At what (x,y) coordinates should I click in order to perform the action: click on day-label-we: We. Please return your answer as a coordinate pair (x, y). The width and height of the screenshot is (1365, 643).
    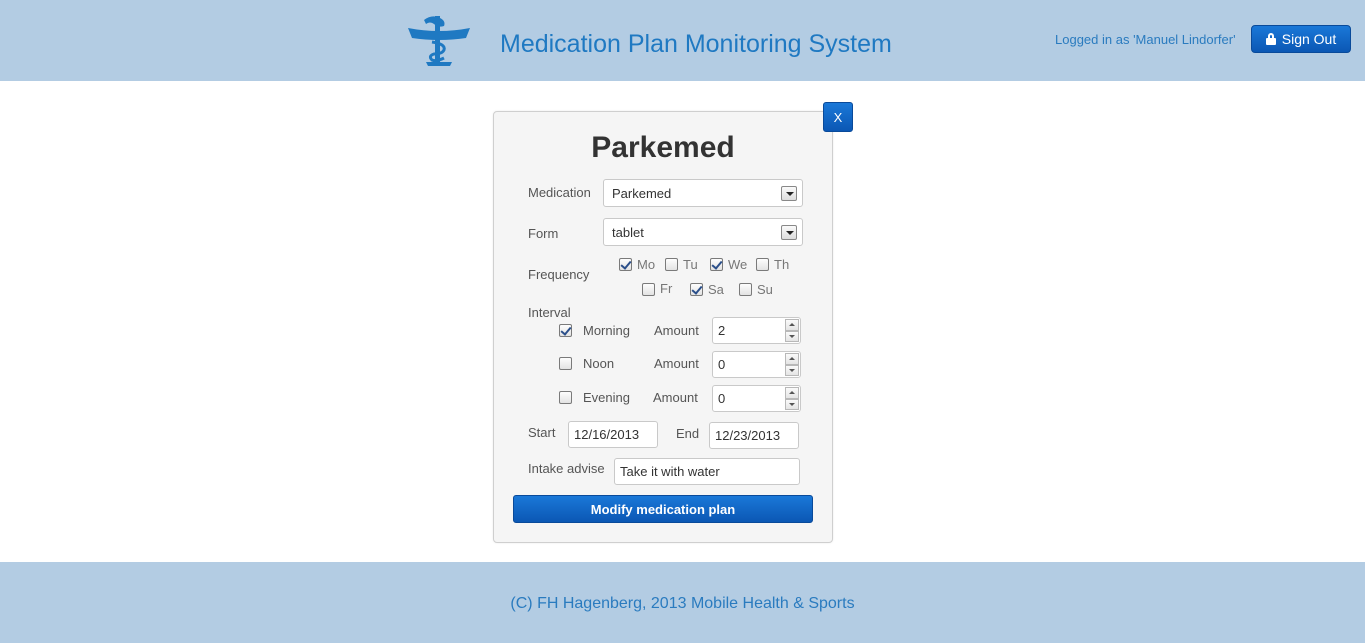
    Looking at the image, I should click on (738, 264).